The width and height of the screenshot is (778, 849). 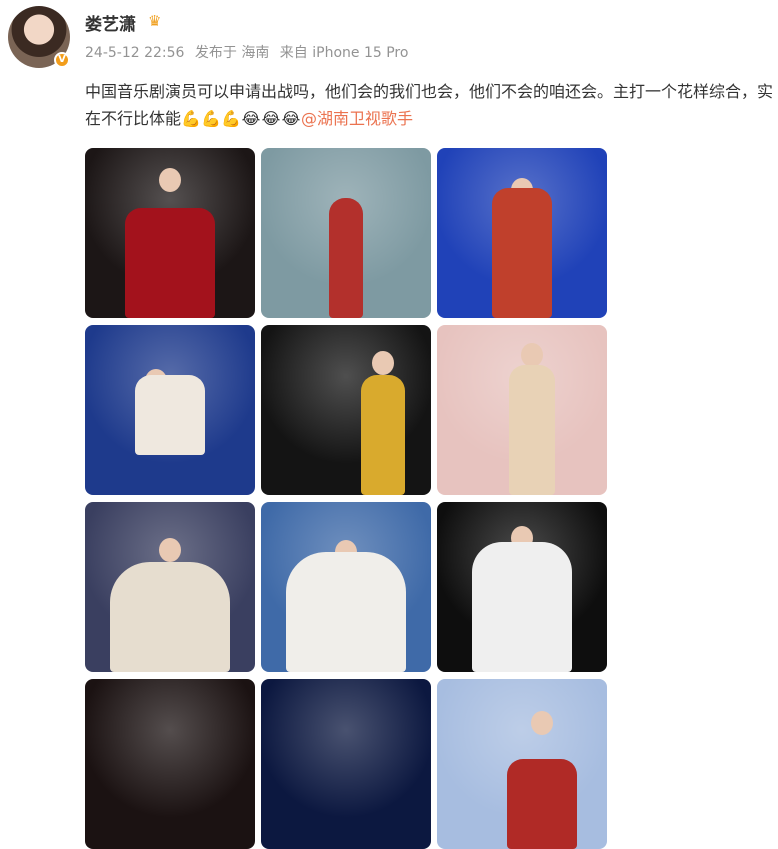 What do you see at coordinates (344, 53) in the screenshot?
I see `device: 来自 iPhone 15 Pro` at bounding box center [344, 53].